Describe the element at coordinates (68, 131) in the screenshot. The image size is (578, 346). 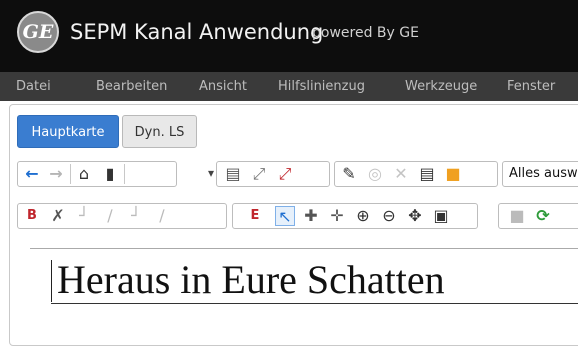
I see `tab-hauptkarte: Hauptkarte` at that location.